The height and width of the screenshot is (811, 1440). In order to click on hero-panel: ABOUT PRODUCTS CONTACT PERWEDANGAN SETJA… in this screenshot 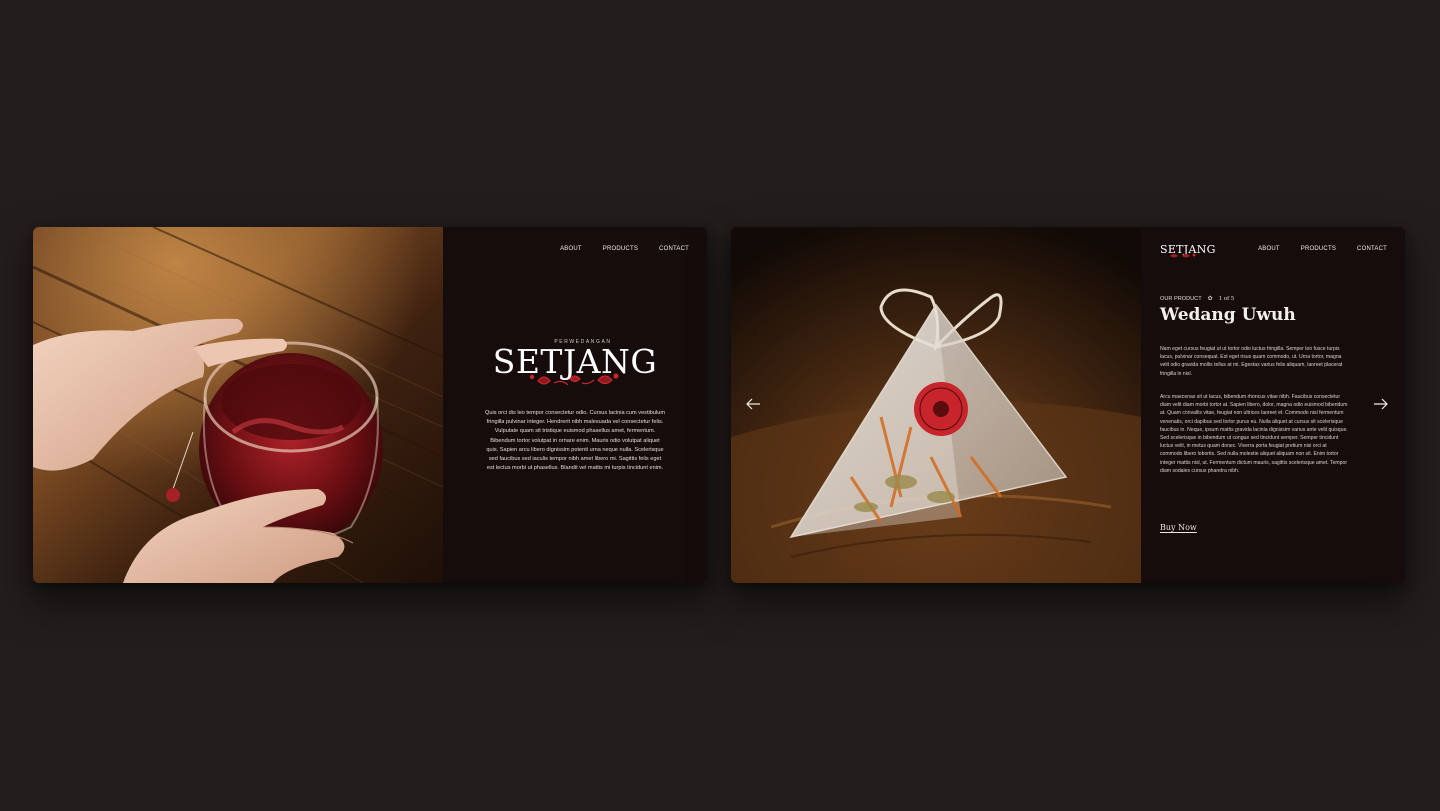, I will do `click(575, 405)`.